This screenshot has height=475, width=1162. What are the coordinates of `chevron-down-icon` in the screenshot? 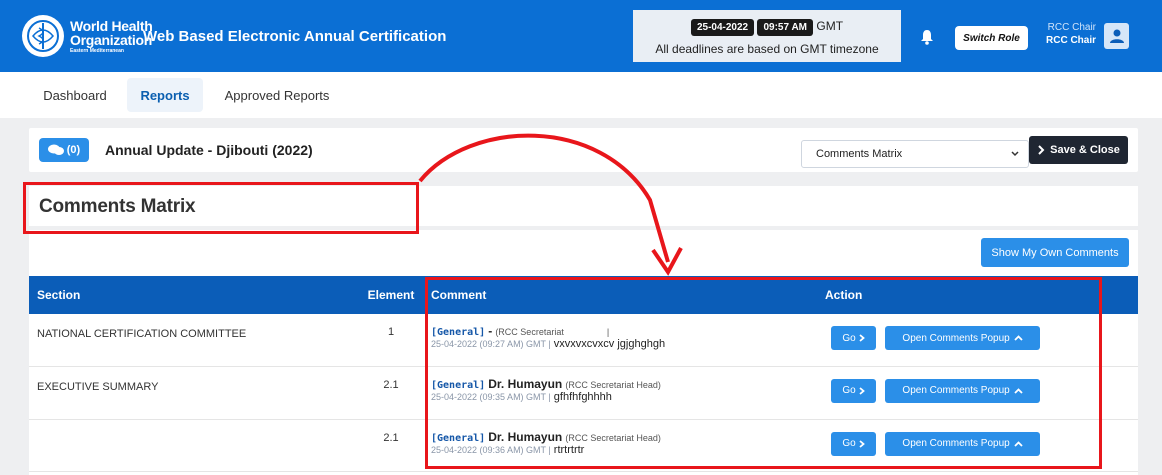 It's located at (1015, 154).